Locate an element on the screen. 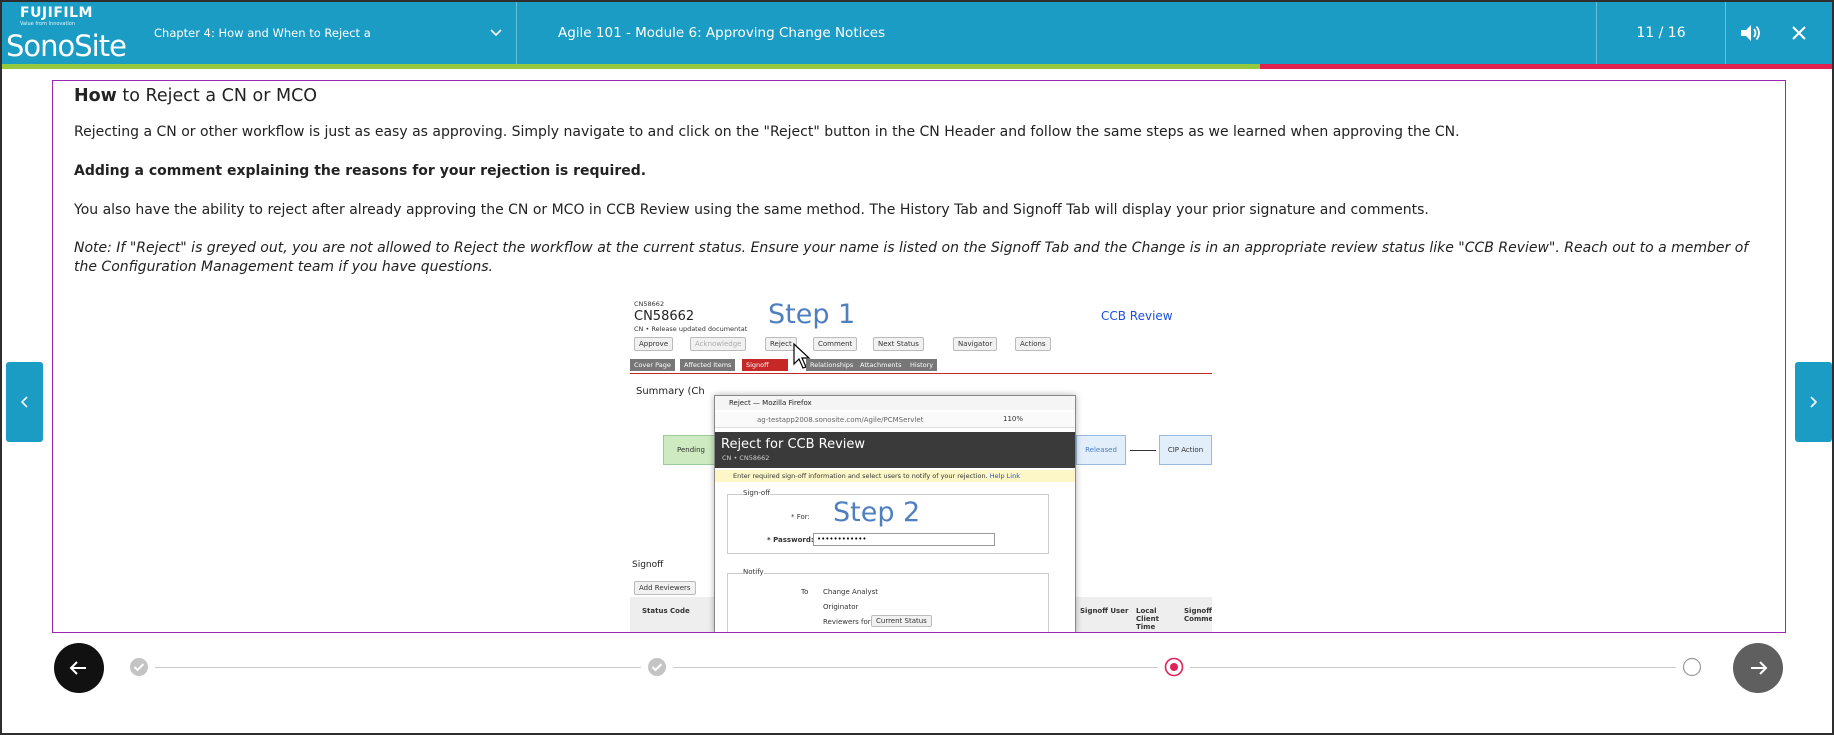  shot-tab-signoff: Signoff is located at coordinates (765, 365).